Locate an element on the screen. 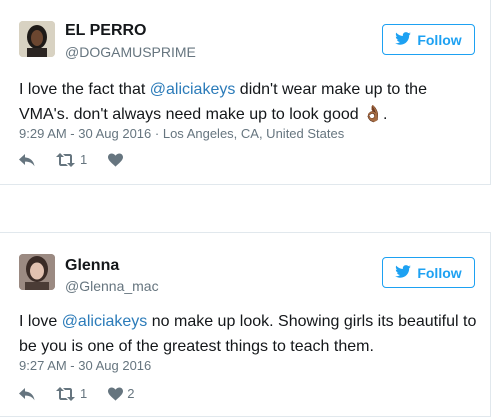  tweet-meta: 9:27 AM - 30 Aug 2016 is located at coordinates (85, 365).